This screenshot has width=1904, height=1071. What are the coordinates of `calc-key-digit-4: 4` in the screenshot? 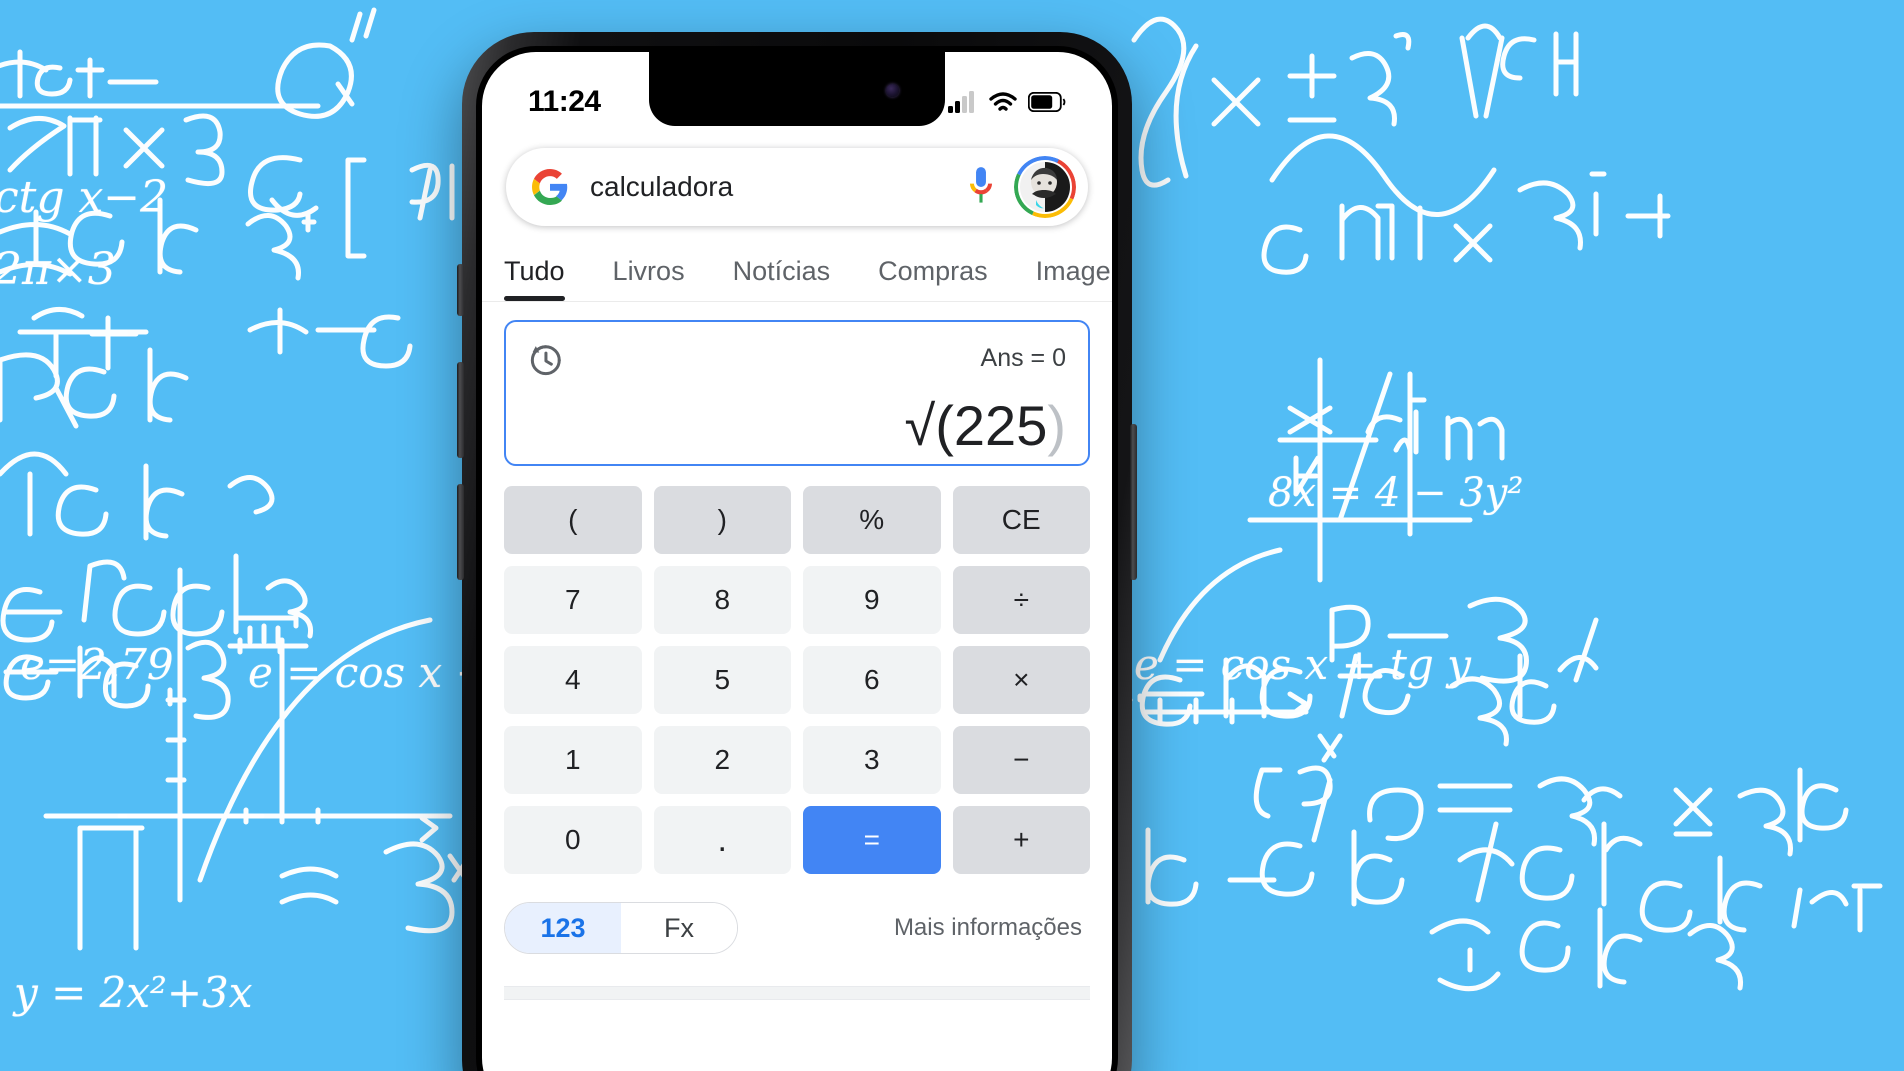 It's located at (573, 680).